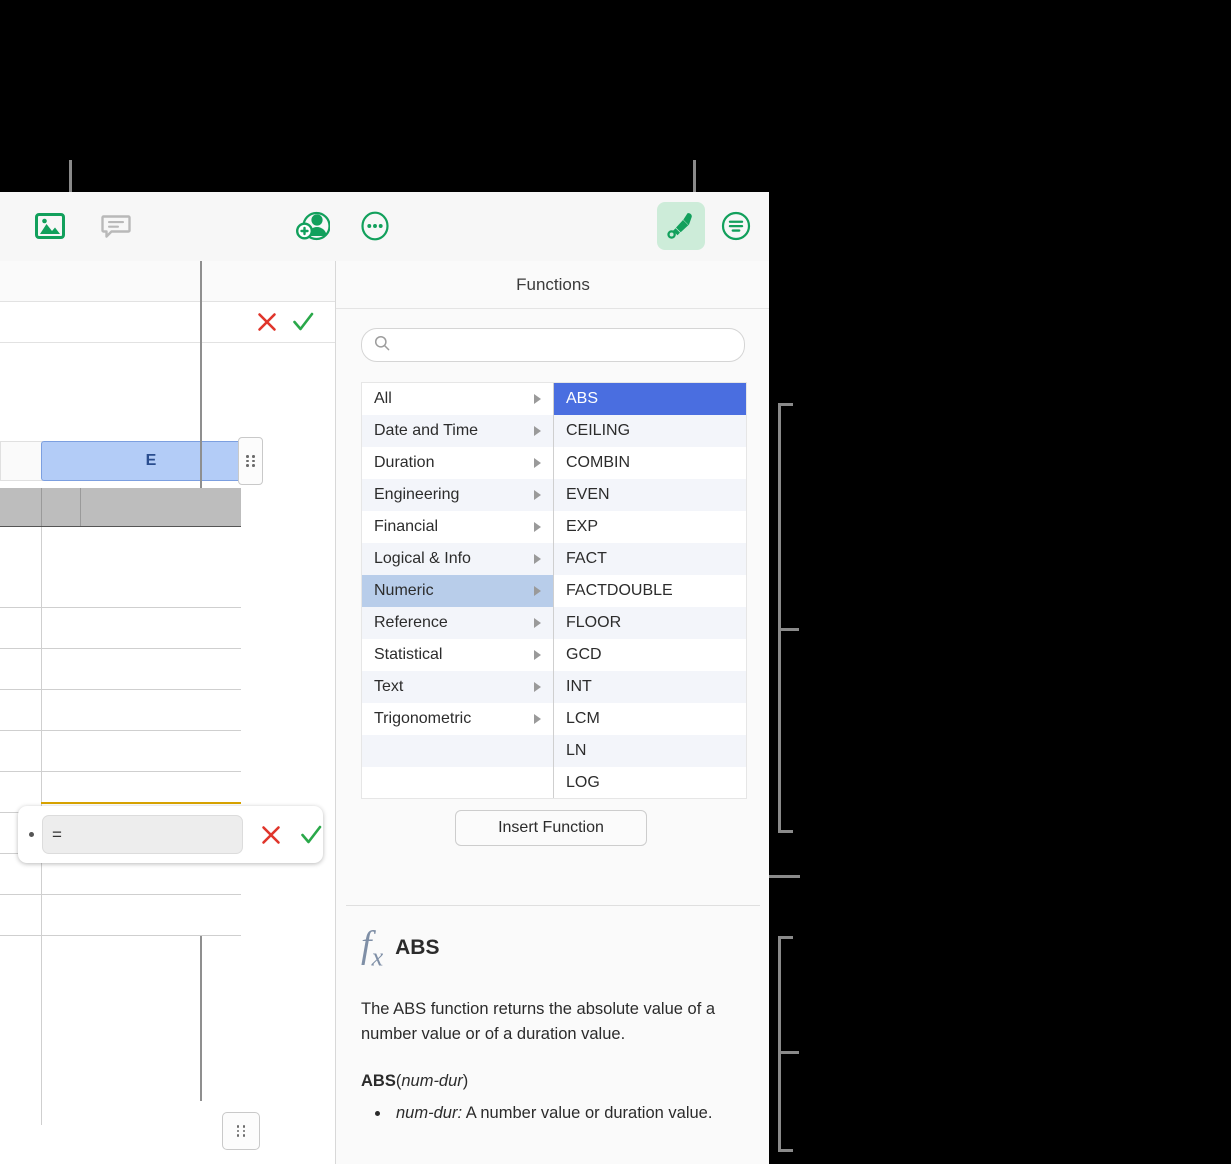 This screenshot has width=1231, height=1164. Describe the element at coordinates (650, 559) in the screenshot. I see `function-item: FACT` at that location.